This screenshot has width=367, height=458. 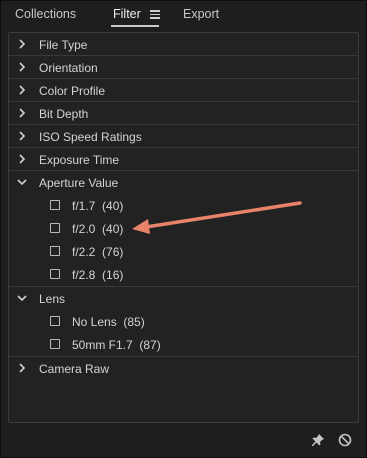 I want to click on filter-option-f1-7: f/1.7 (40), so click(x=183, y=205).